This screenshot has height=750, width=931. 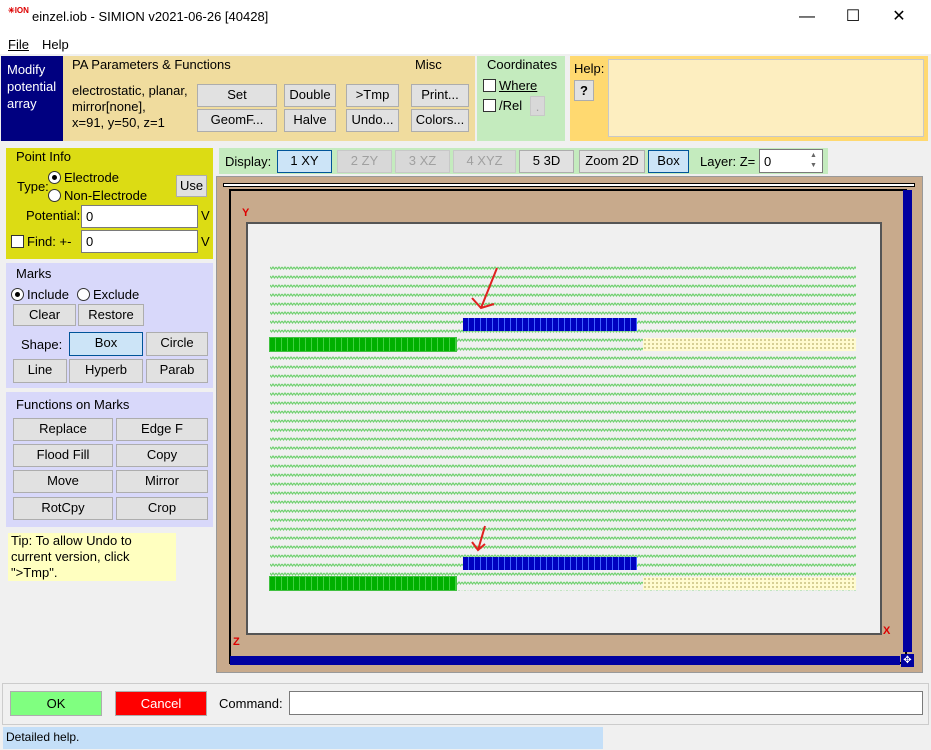 What do you see at coordinates (162, 481) in the screenshot?
I see `mirror-button: Mirror` at bounding box center [162, 481].